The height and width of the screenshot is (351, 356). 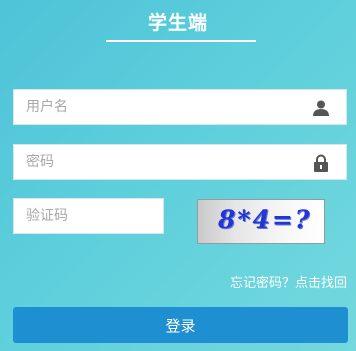 I want to click on username-field, so click(x=180, y=107).